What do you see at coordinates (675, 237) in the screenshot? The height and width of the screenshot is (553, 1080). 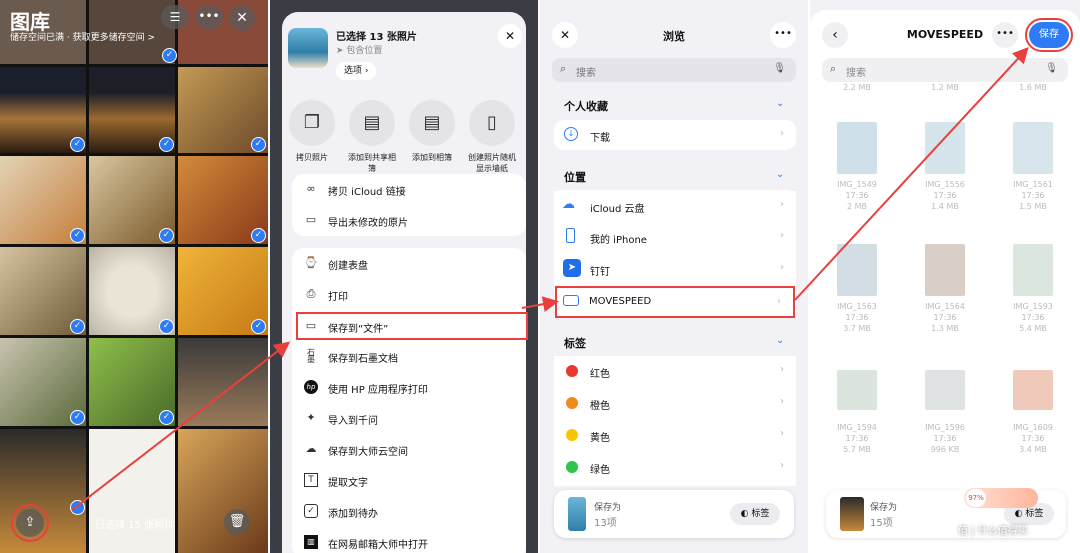 I see `location-item-iphone: 我的 iPhone ›` at bounding box center [675, 237].